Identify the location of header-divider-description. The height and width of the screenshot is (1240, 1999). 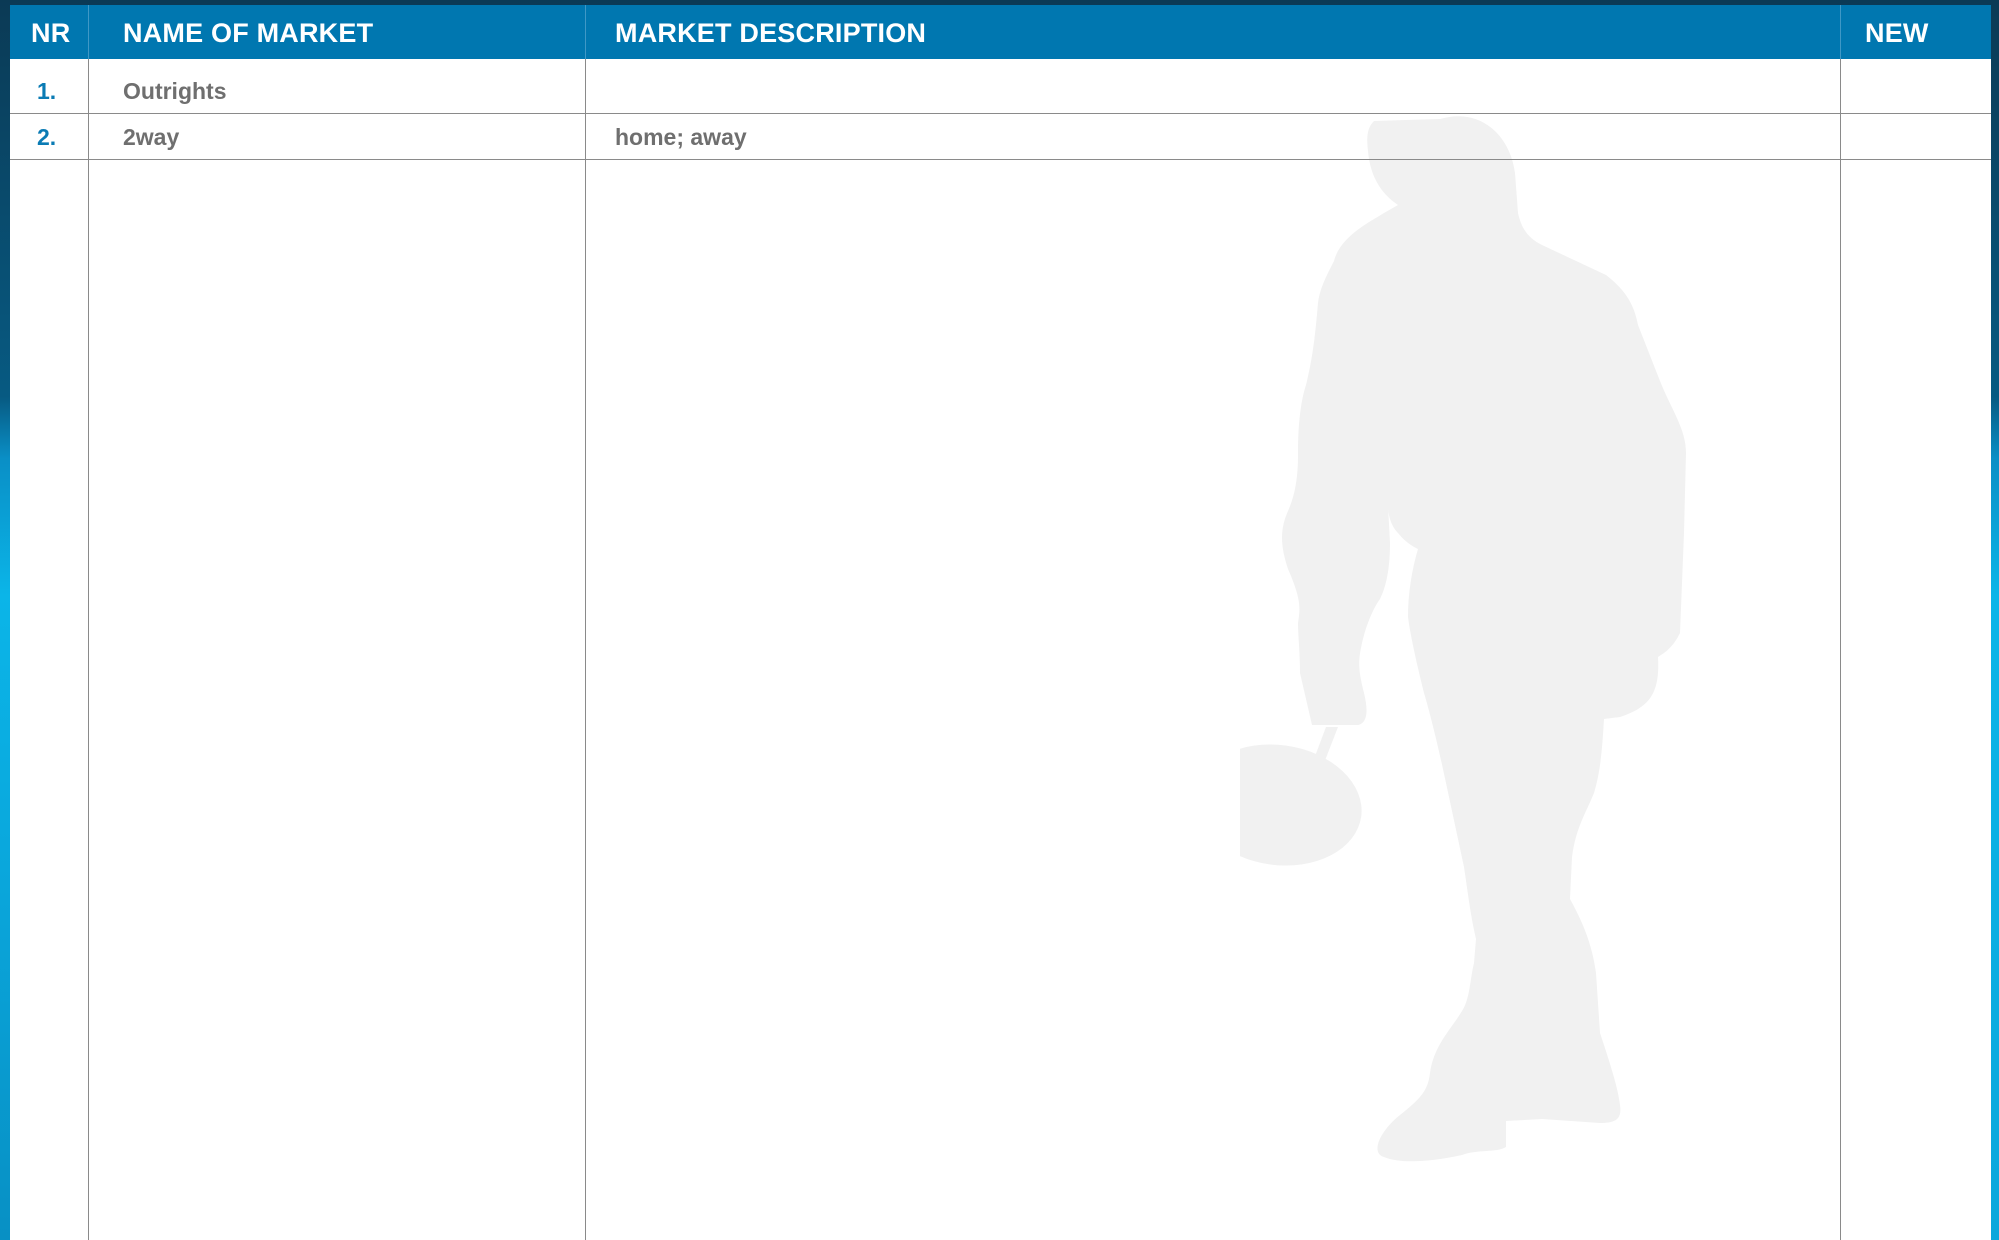
(1840, 32).